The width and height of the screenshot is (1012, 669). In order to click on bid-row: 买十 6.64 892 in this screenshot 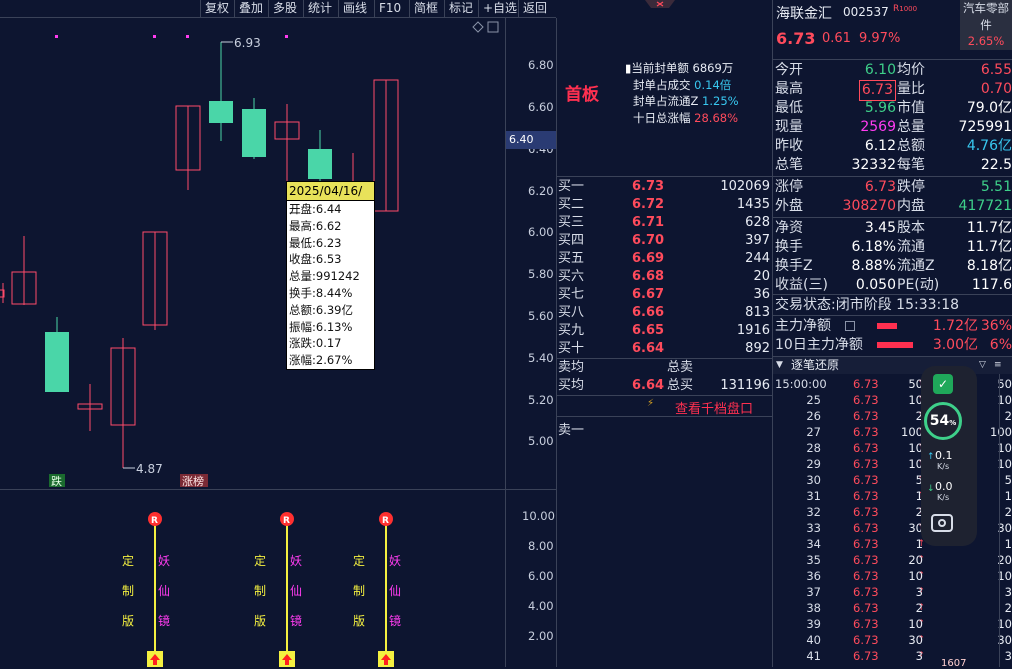, I will do `click(664, 349)`.